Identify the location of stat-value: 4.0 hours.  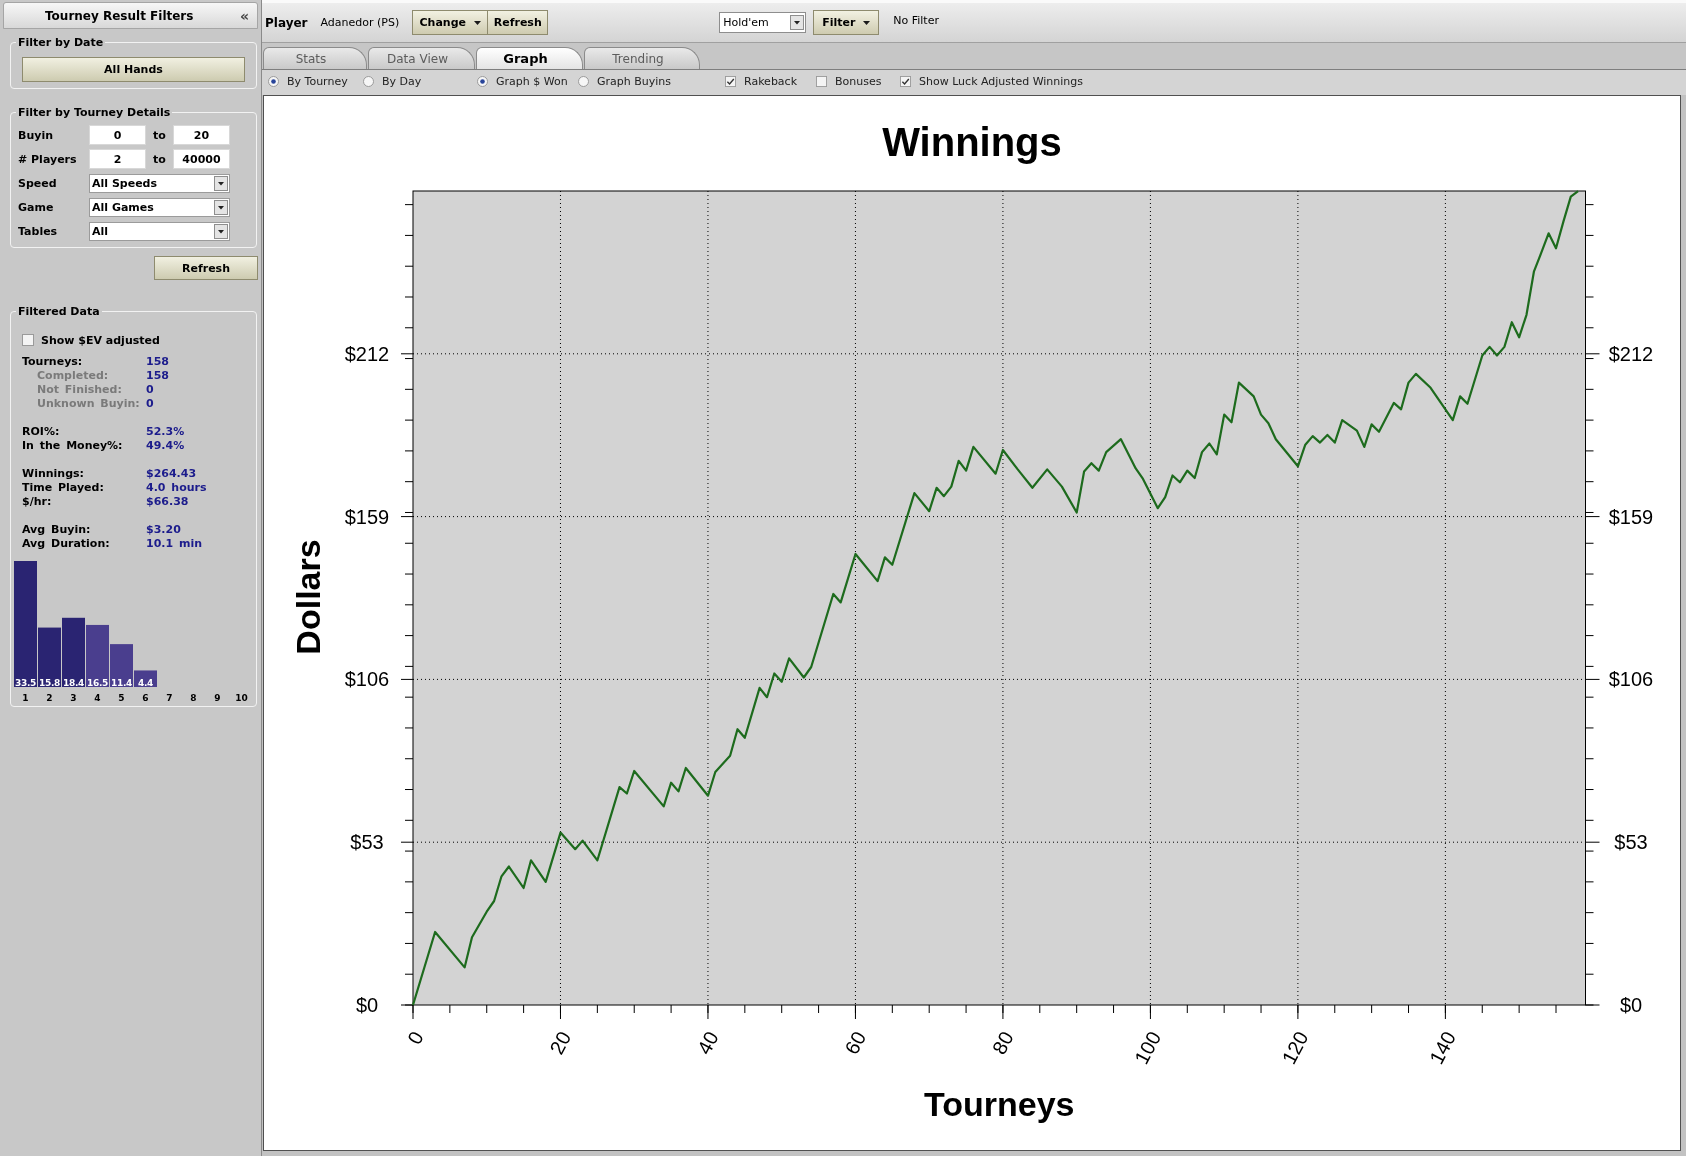
(176, 488).